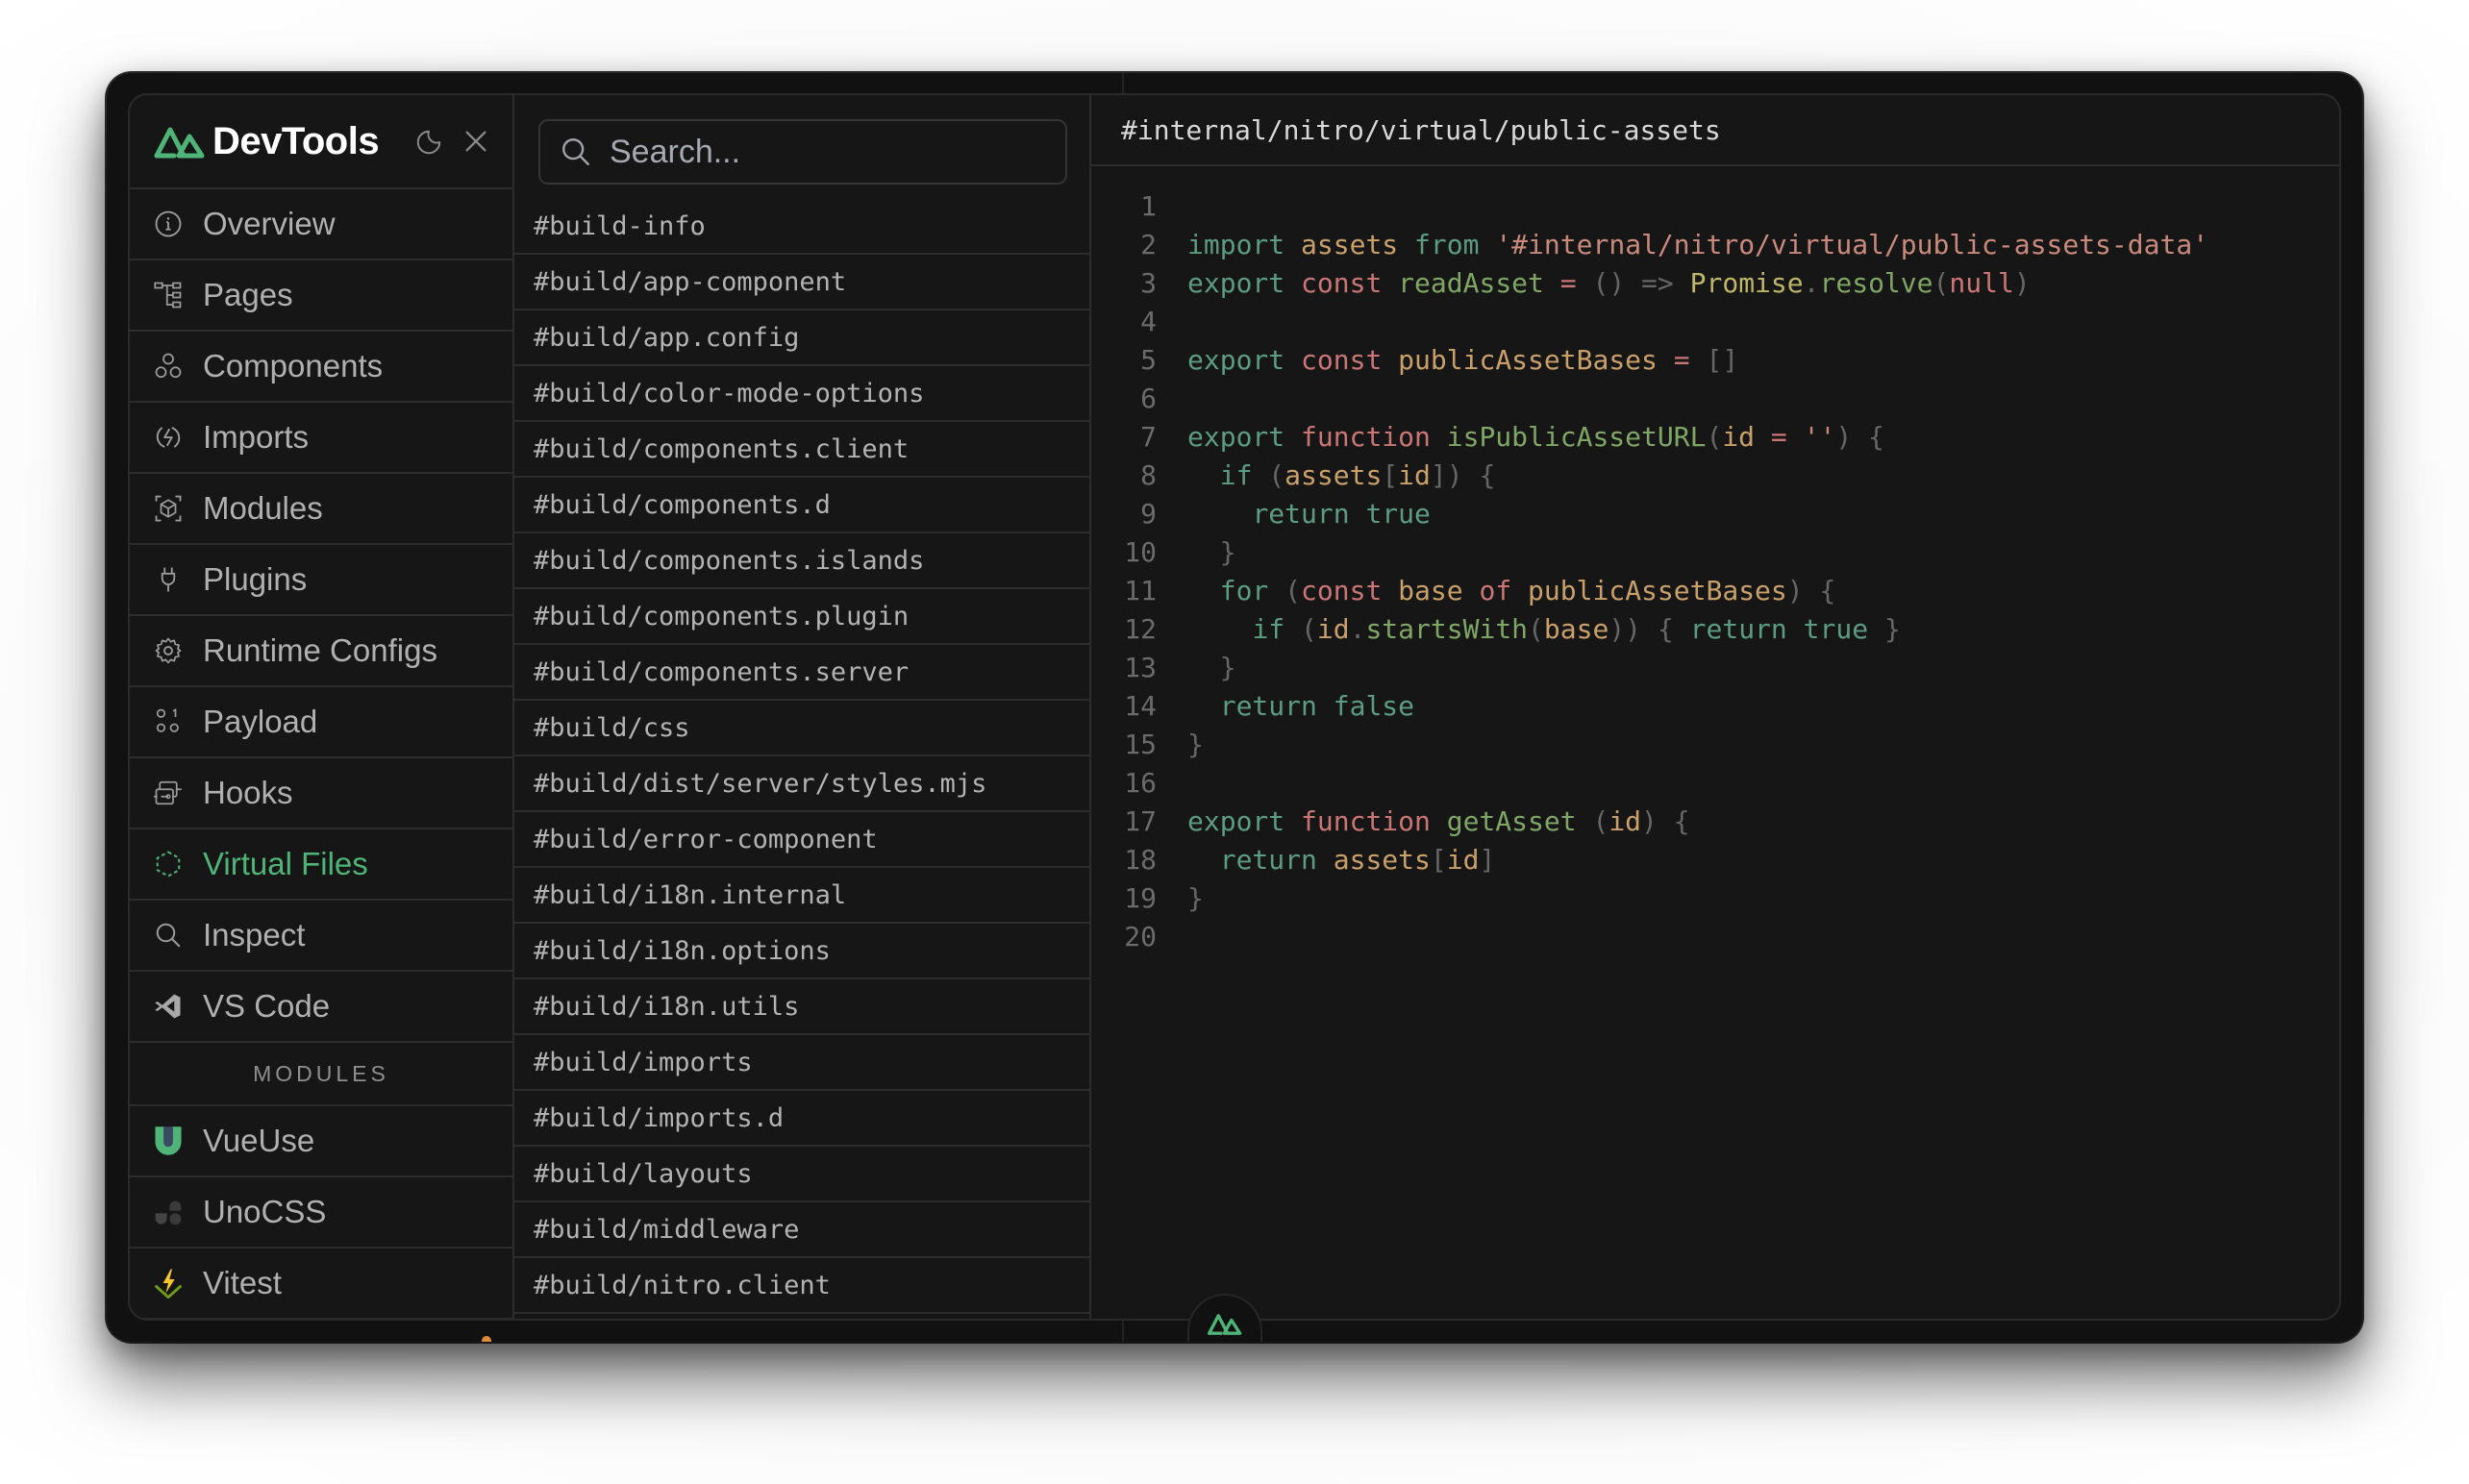  I want to click on sidebar-item-modules: Modules, so click(321, 509).